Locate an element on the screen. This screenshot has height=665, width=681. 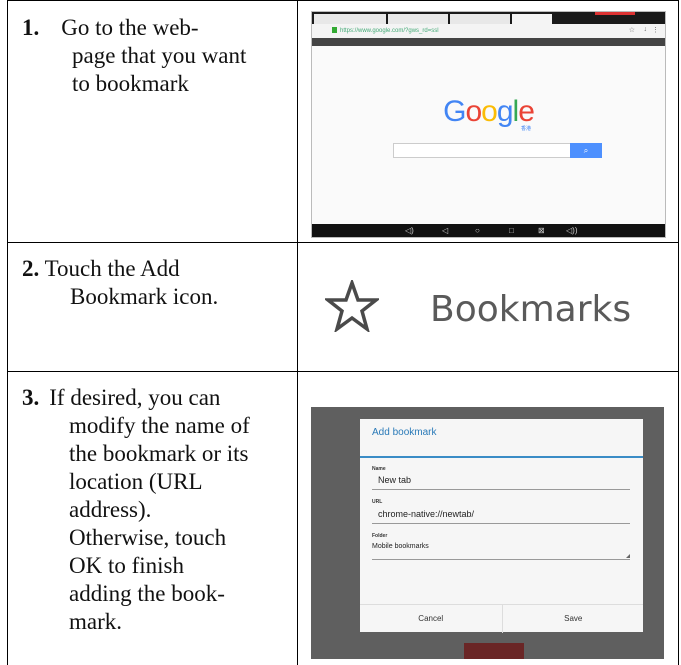
logo-sublabel: 香港 is located at coordinates (526, 129).